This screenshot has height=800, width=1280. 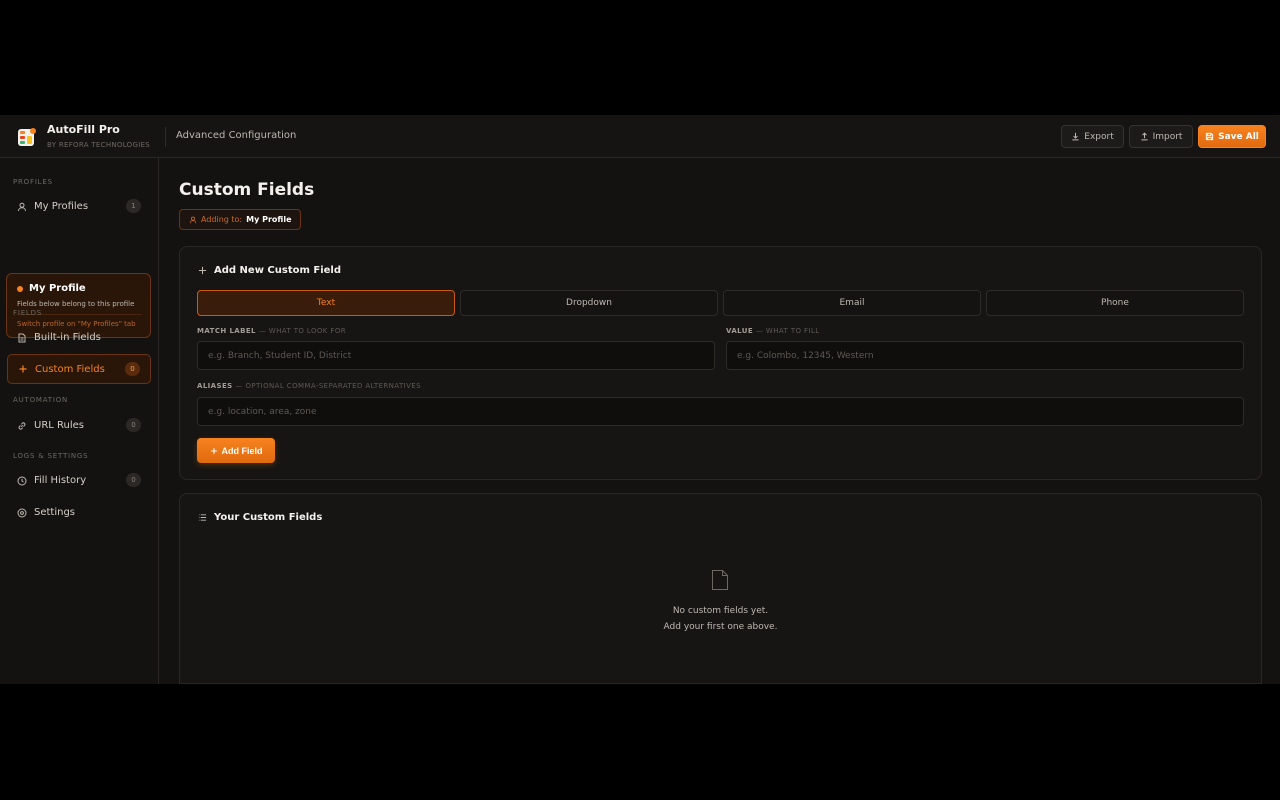 What do you see at coordinates (1167, 136) in the screenshot?
I see `import-label: Import` at bounding box center [1167, 136].